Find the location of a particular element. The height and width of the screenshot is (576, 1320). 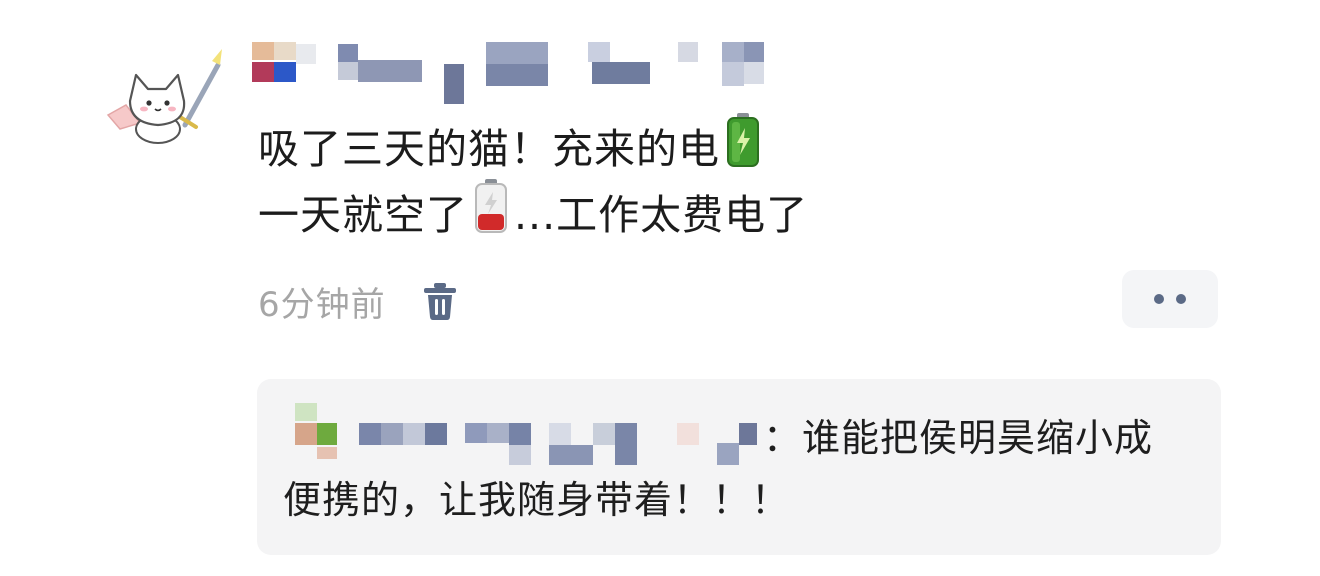

user-avatar is located at coordinates (165, 100).